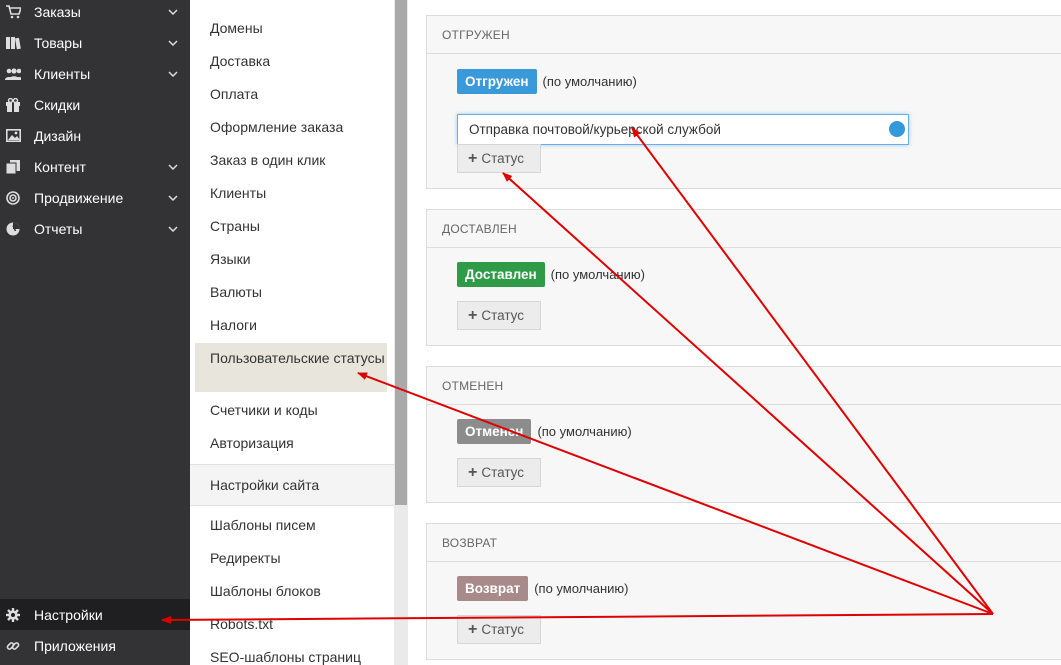 This screenshot has width=1061, height=665. Describe the element at coordinates (292, 591) in the screenshot. I see `submenu-item-block-templates: Шаблоны блоков` at that location.